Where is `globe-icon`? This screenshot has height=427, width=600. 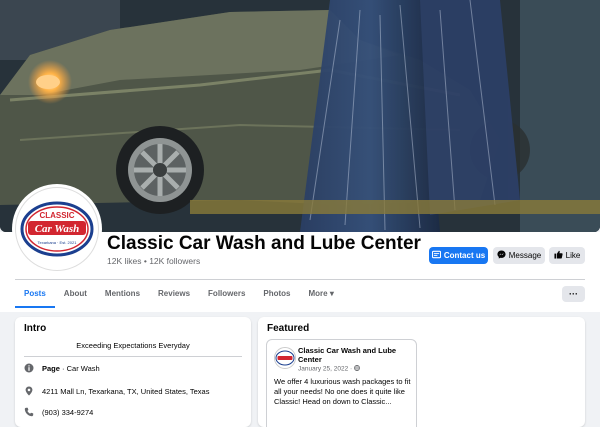
globe-icon is located at coordinates (357, 369).